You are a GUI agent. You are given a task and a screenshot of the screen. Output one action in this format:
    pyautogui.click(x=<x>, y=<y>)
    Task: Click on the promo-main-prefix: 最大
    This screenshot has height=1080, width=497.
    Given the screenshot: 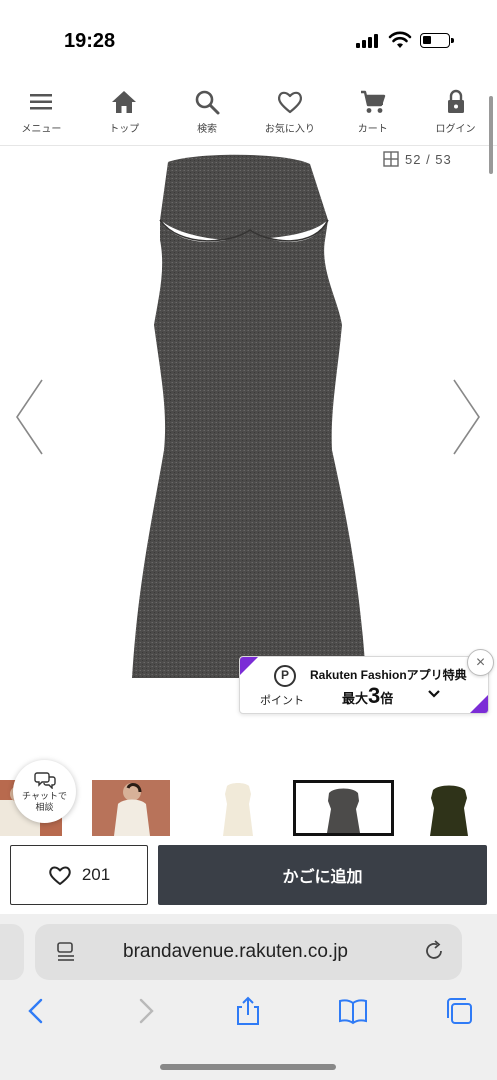 What is the action you would take?
    pyautogui.click(x=355, y=698)
    